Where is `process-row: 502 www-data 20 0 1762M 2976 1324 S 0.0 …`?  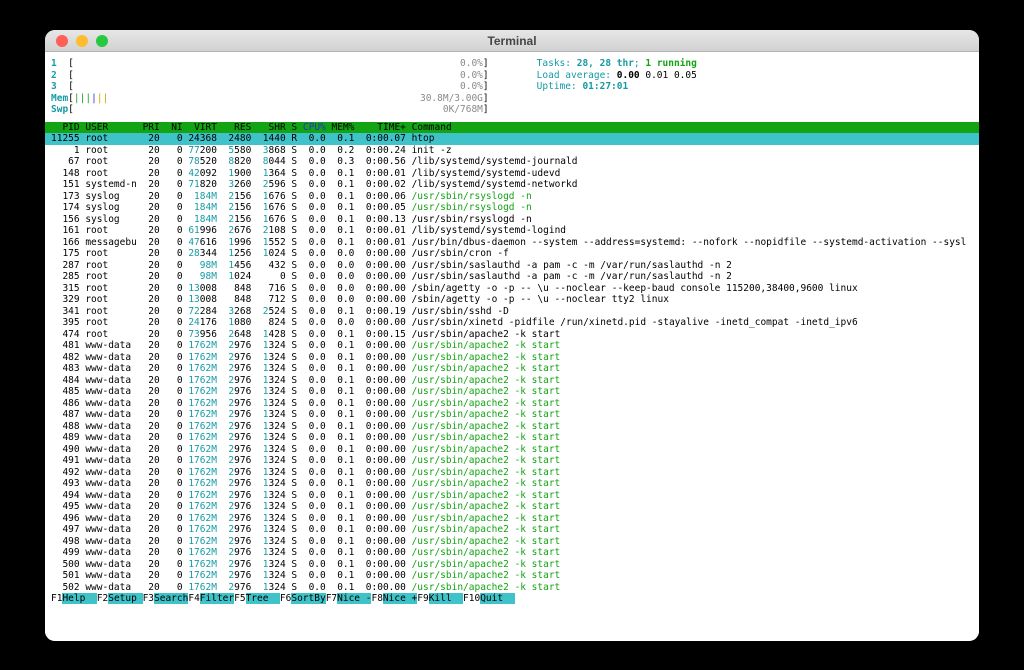
process-row: 502 www-data 20 0 1762M 2976 1324 S 0.0 … is located at coordinates (512, 588).